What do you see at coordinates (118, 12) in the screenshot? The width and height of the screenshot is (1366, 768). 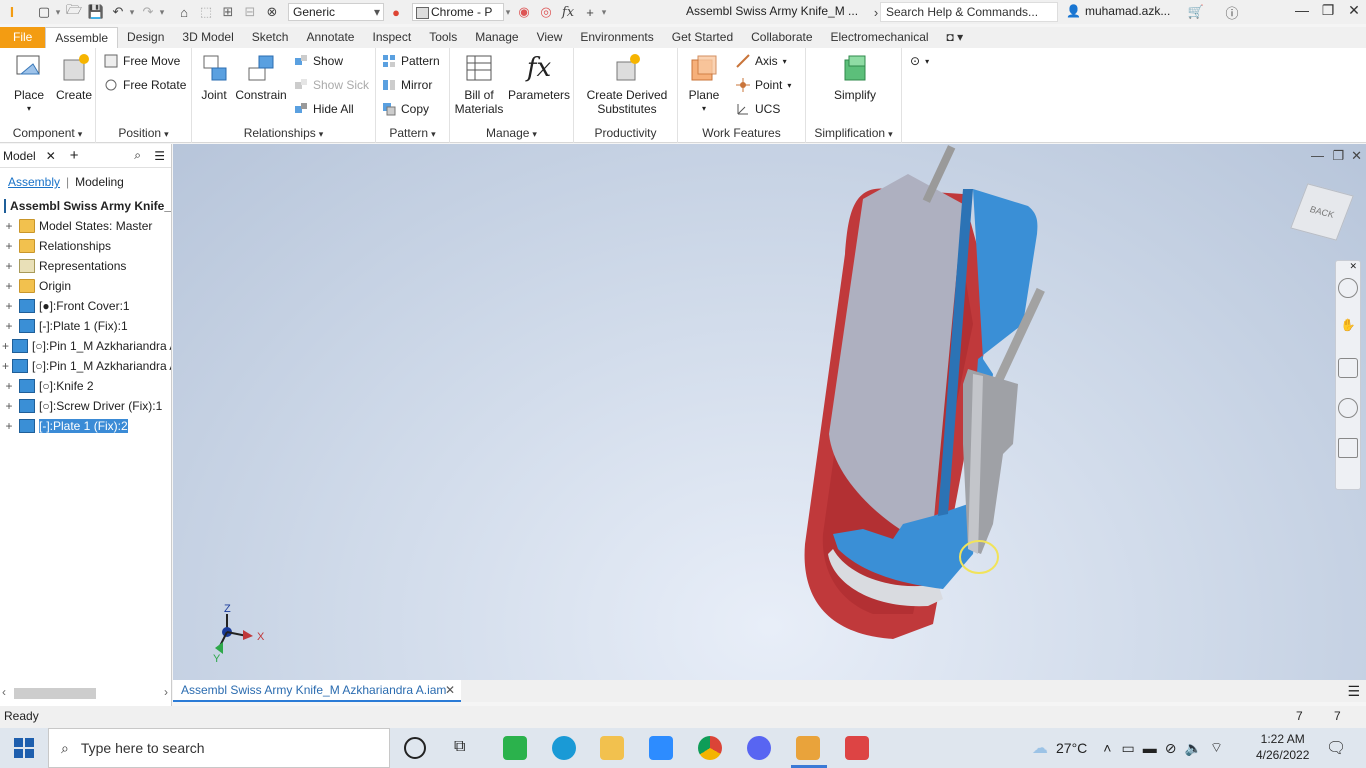 I see `undo-icon: ↶` at bounding box center [118, 12].